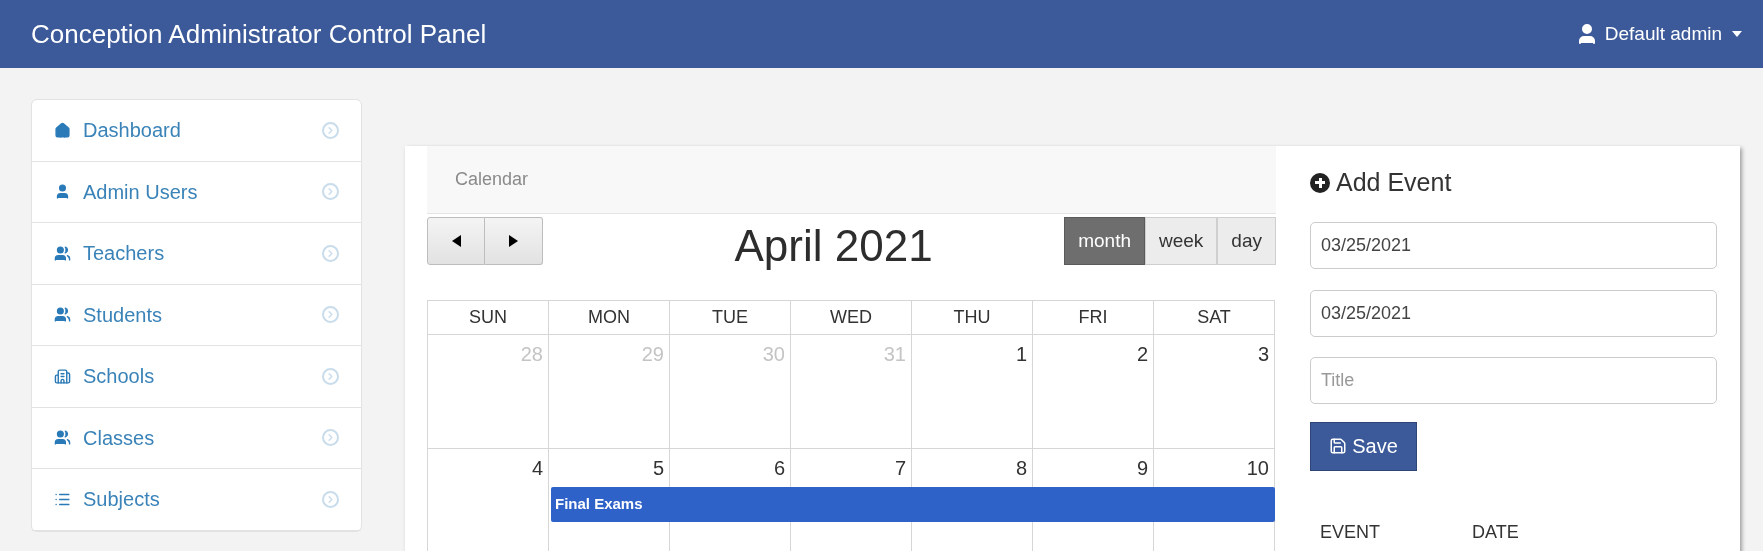 This screenshot has width=1763, height=551. I want to click on day-cell: 3, so click(1214, 392).